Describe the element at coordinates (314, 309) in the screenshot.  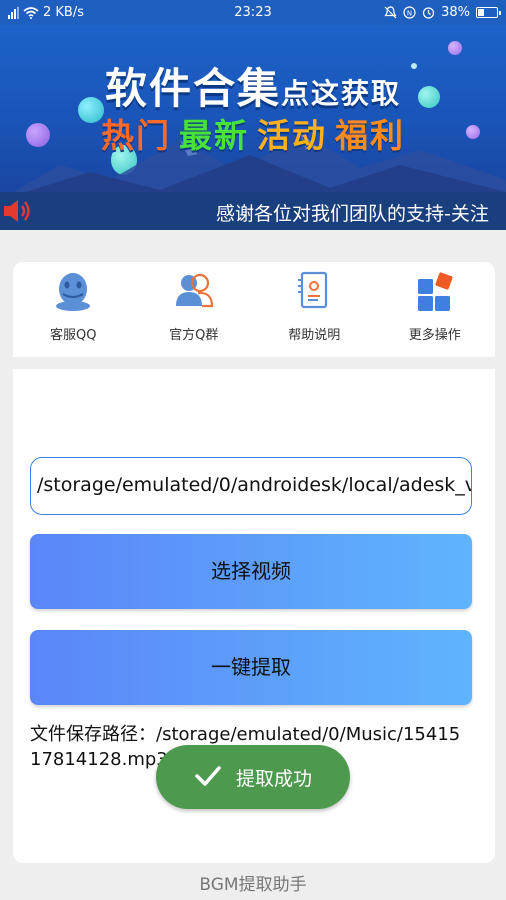
I see `quick-action-help: 帮助说明` at that location.